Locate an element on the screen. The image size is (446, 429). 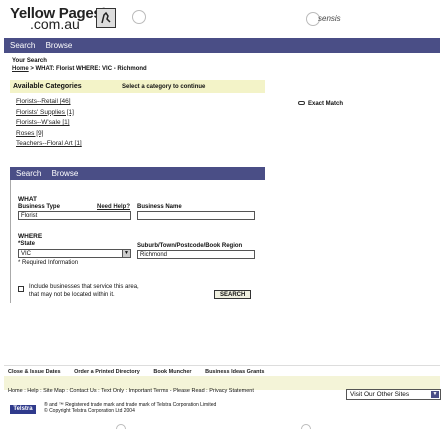
telstra-logo: Telstra is located at coordinates (23, 409).